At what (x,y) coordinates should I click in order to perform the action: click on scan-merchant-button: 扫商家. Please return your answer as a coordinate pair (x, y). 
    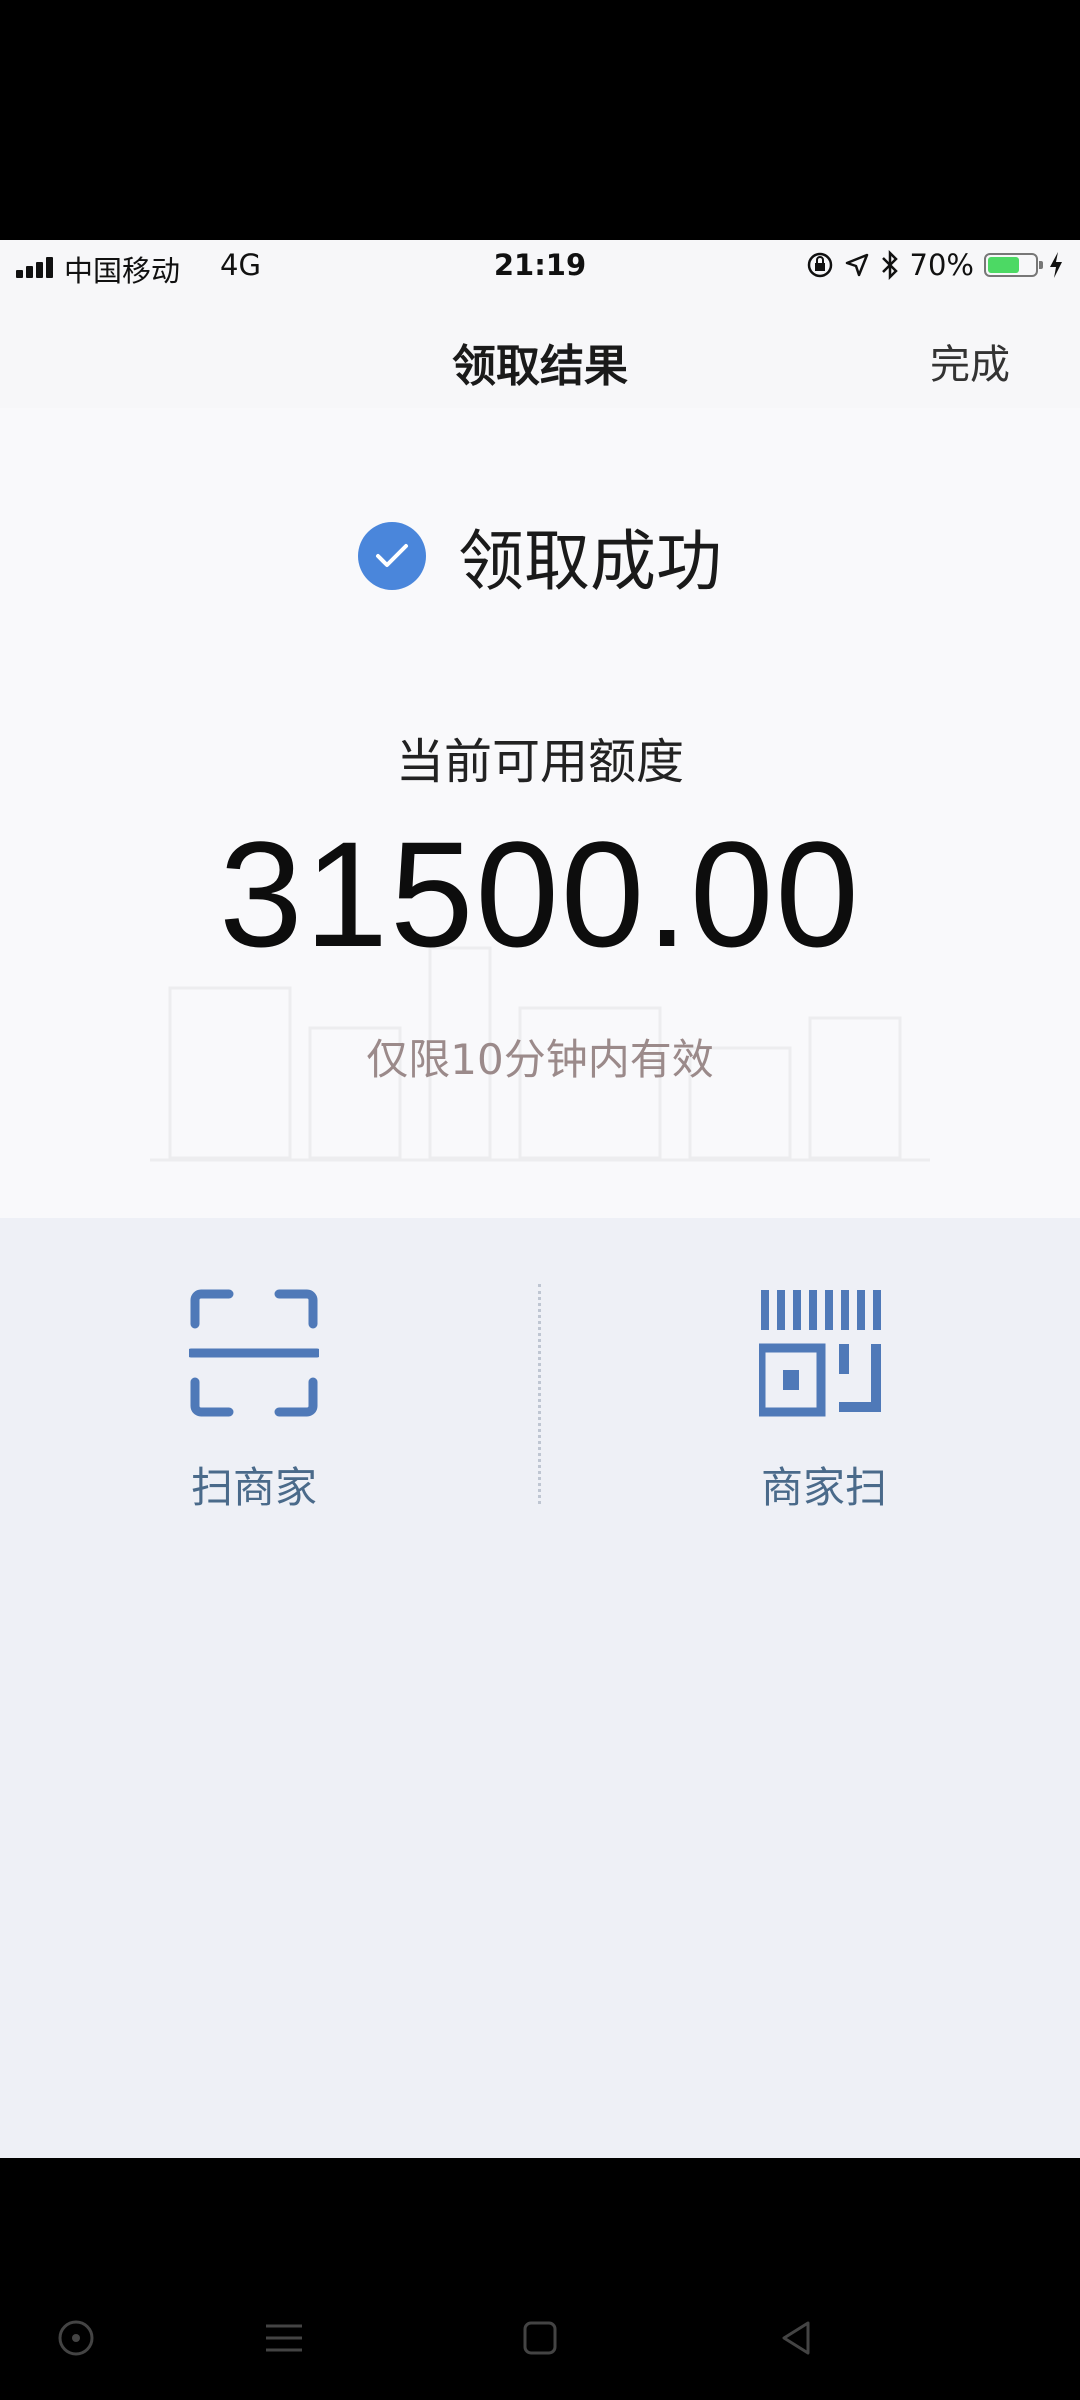
    Looking at the image, I should click on (254, 1401).